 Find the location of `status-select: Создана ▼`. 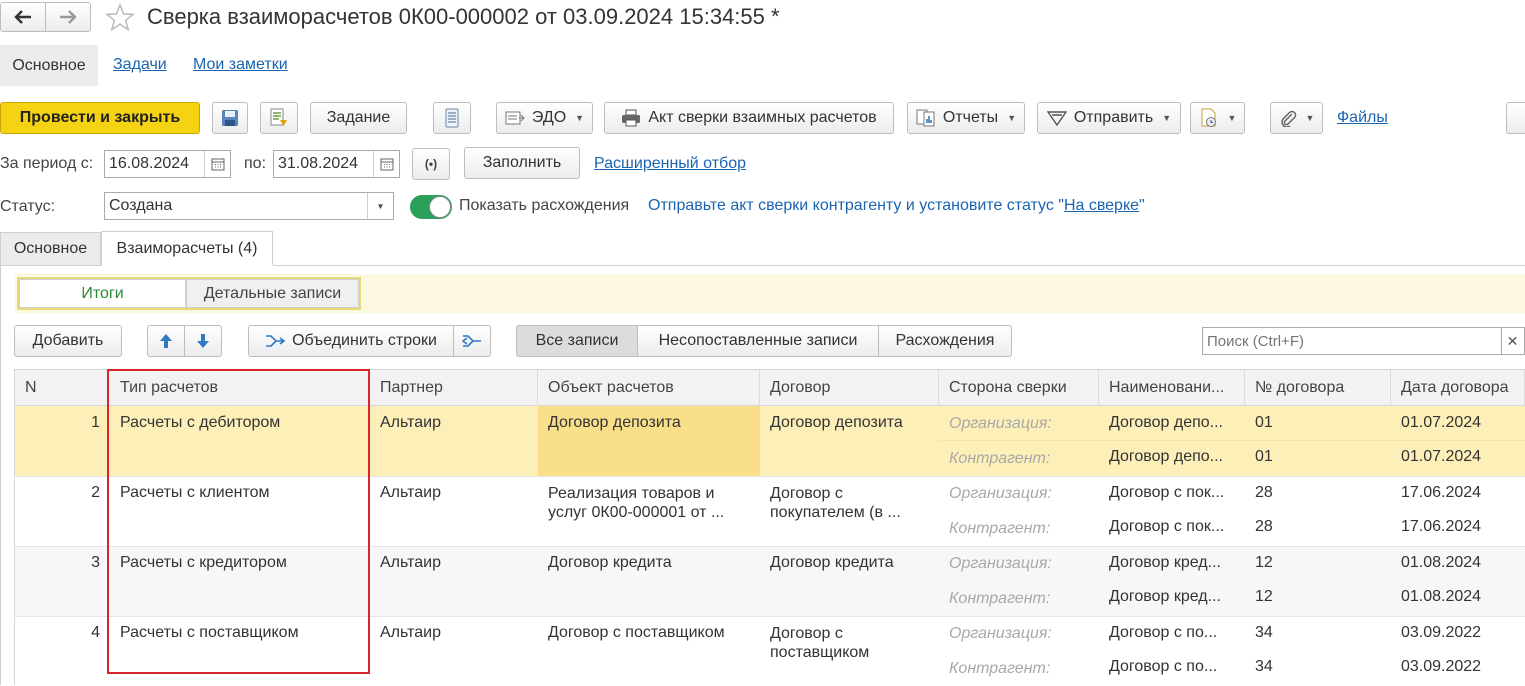

status-select: Создана ▼ is located at coordinates (249, 206).